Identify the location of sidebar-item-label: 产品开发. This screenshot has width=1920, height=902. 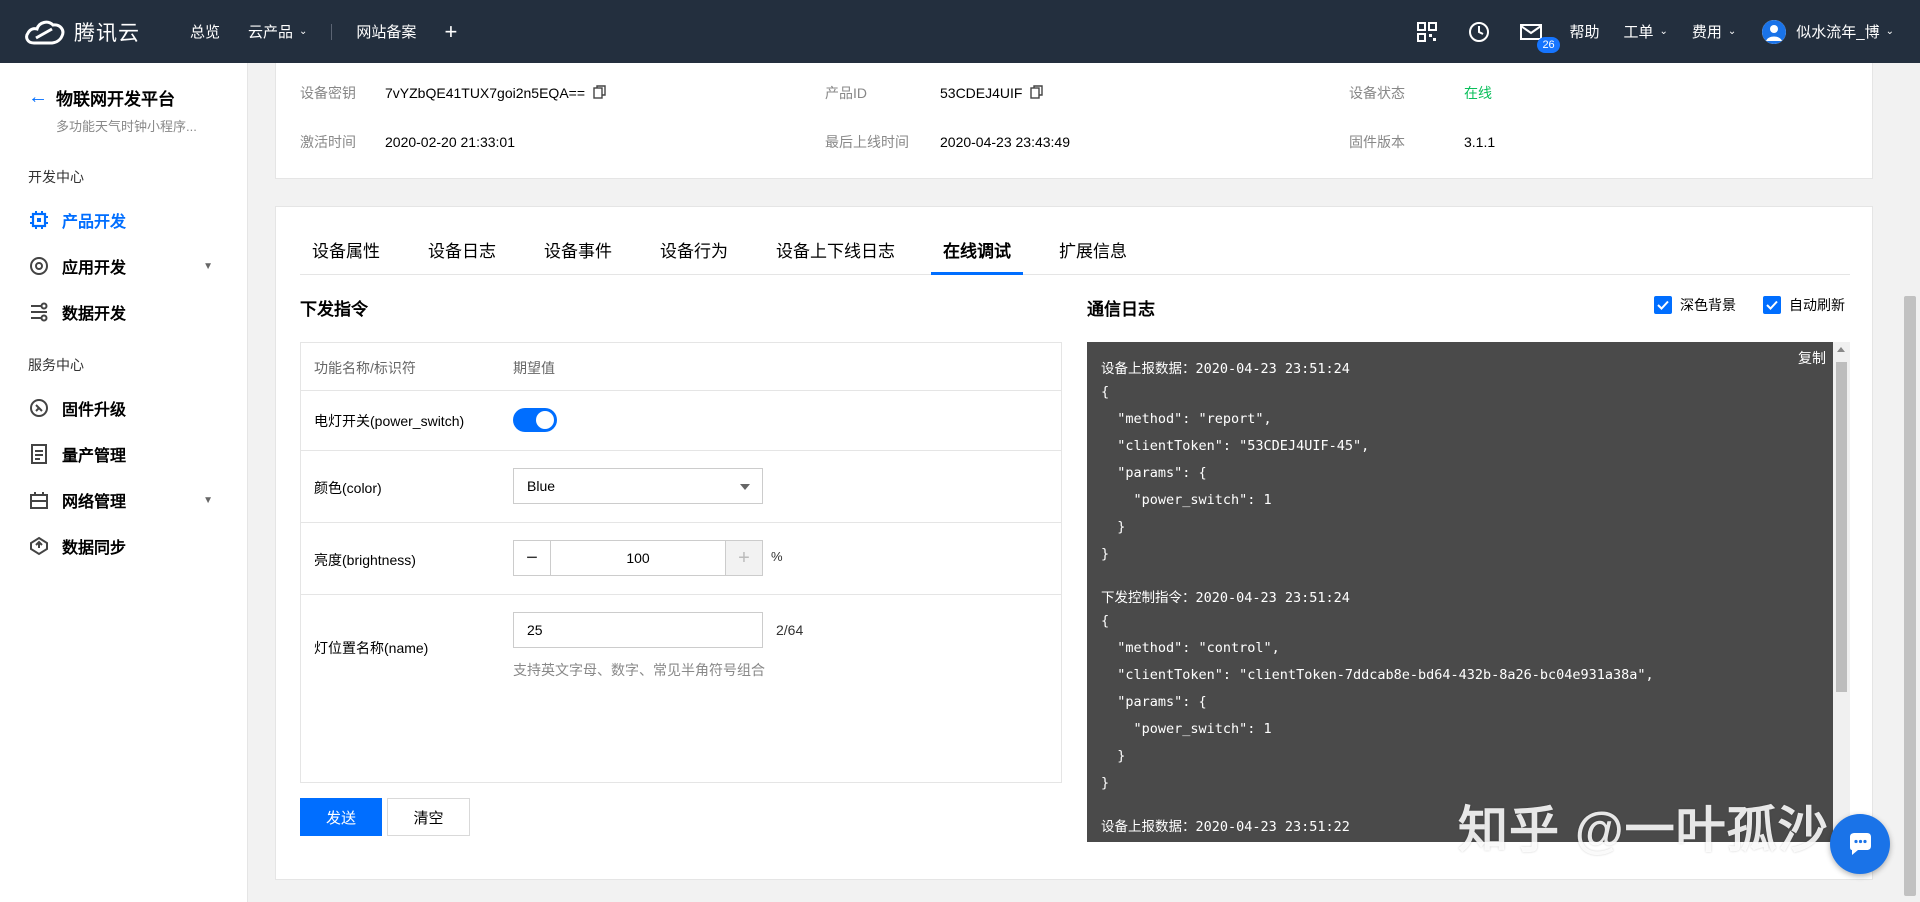
(94, 222).